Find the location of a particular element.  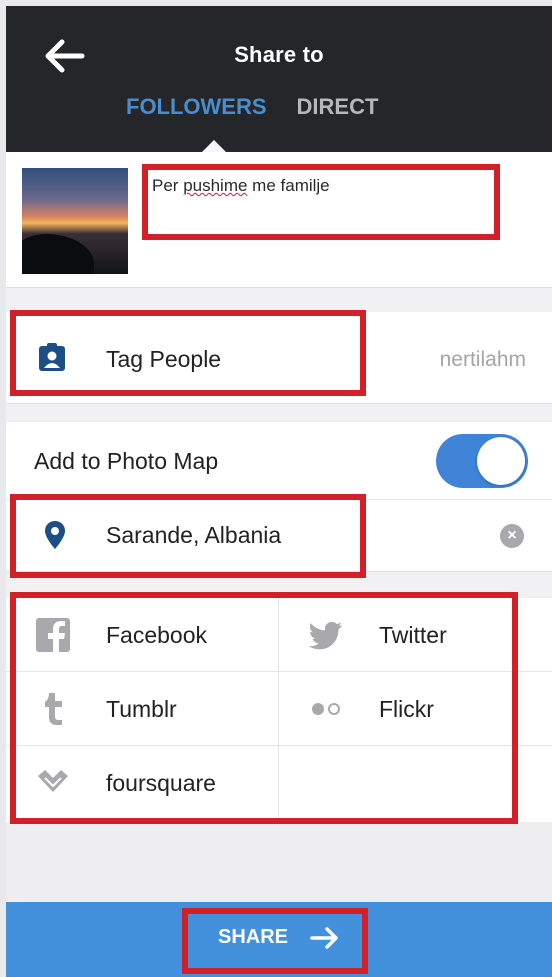

tag-people-row: Tag People nertilahm is located at coordinates (279, 358).